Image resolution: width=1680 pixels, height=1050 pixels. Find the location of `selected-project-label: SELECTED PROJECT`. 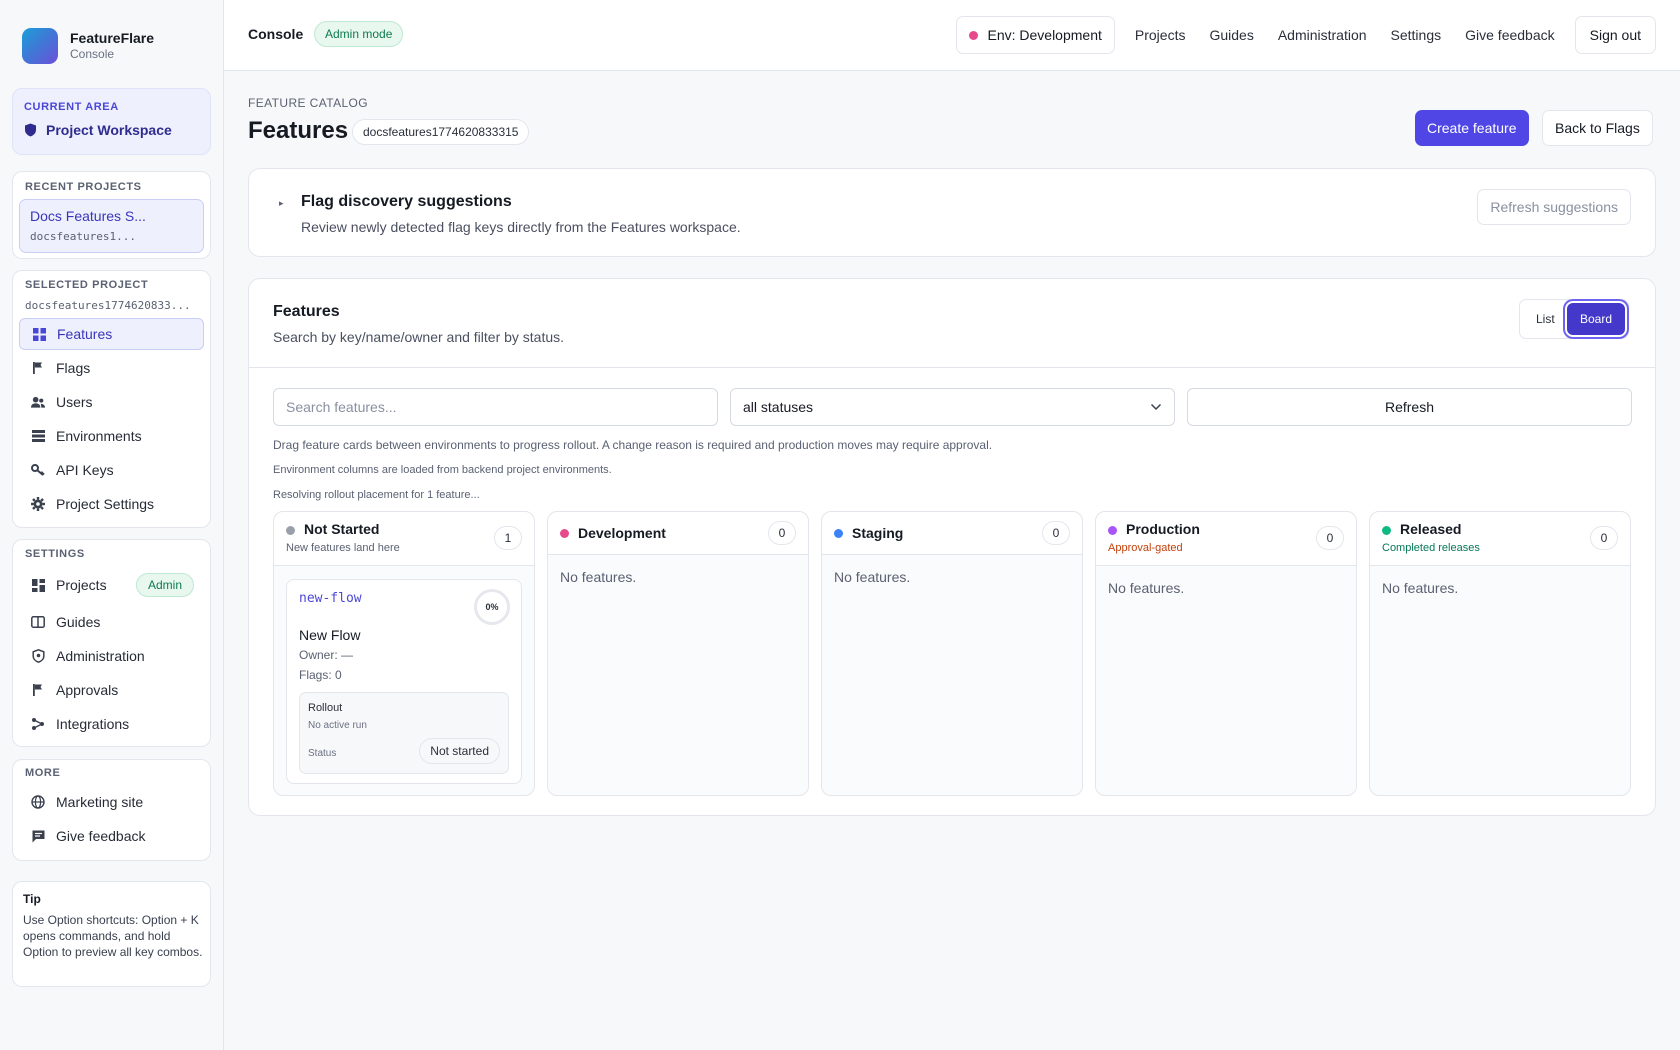

selected-project-label: SELECTED PROJECT is located at coordinates (87, 285).